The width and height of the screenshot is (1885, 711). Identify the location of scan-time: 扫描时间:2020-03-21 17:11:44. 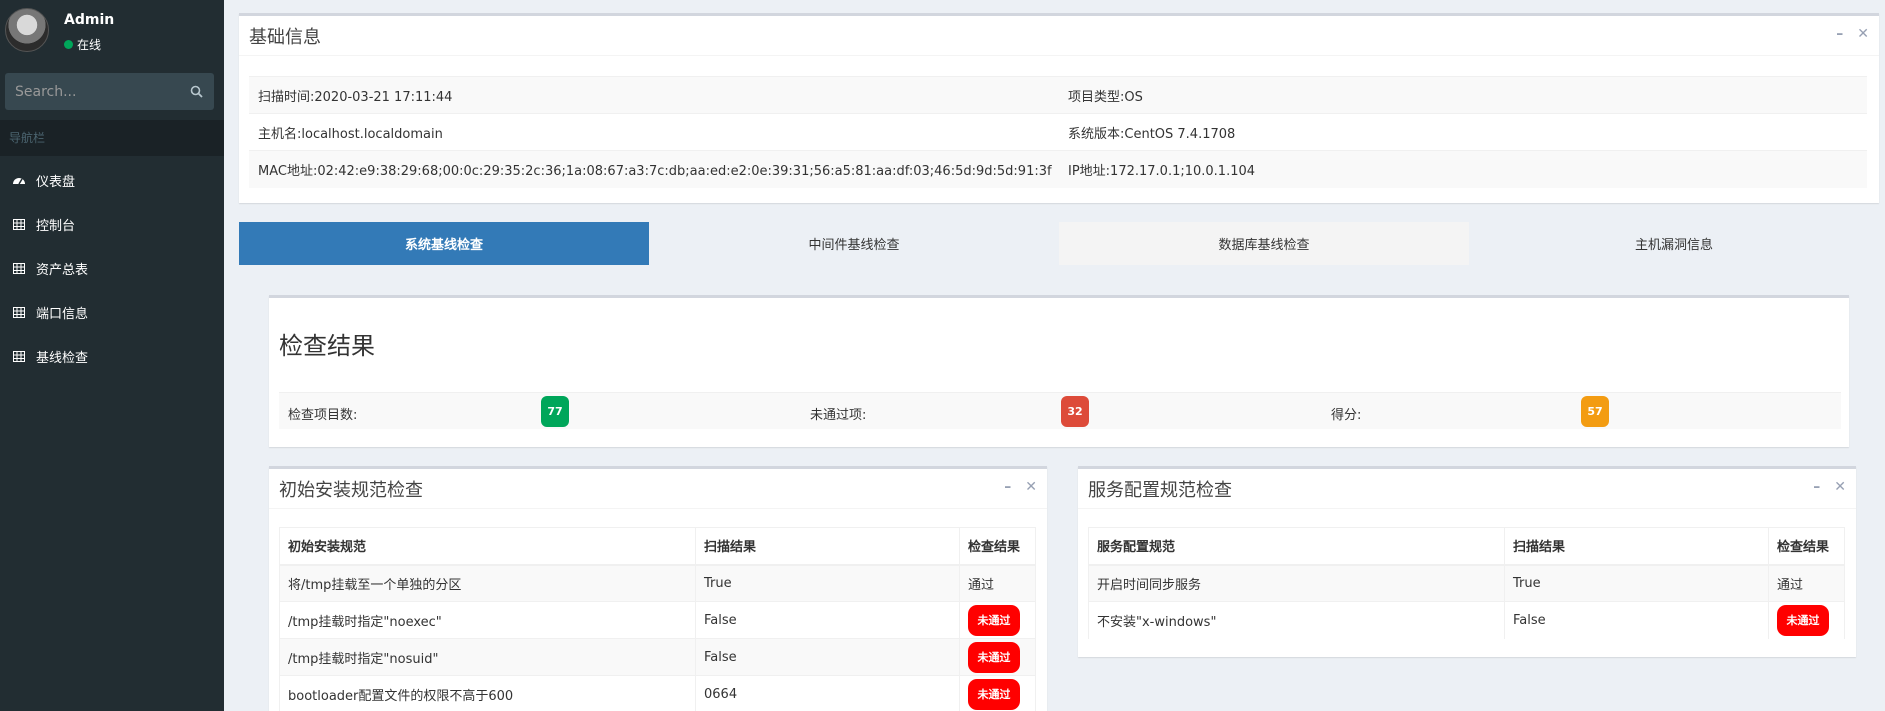
(654, 95).